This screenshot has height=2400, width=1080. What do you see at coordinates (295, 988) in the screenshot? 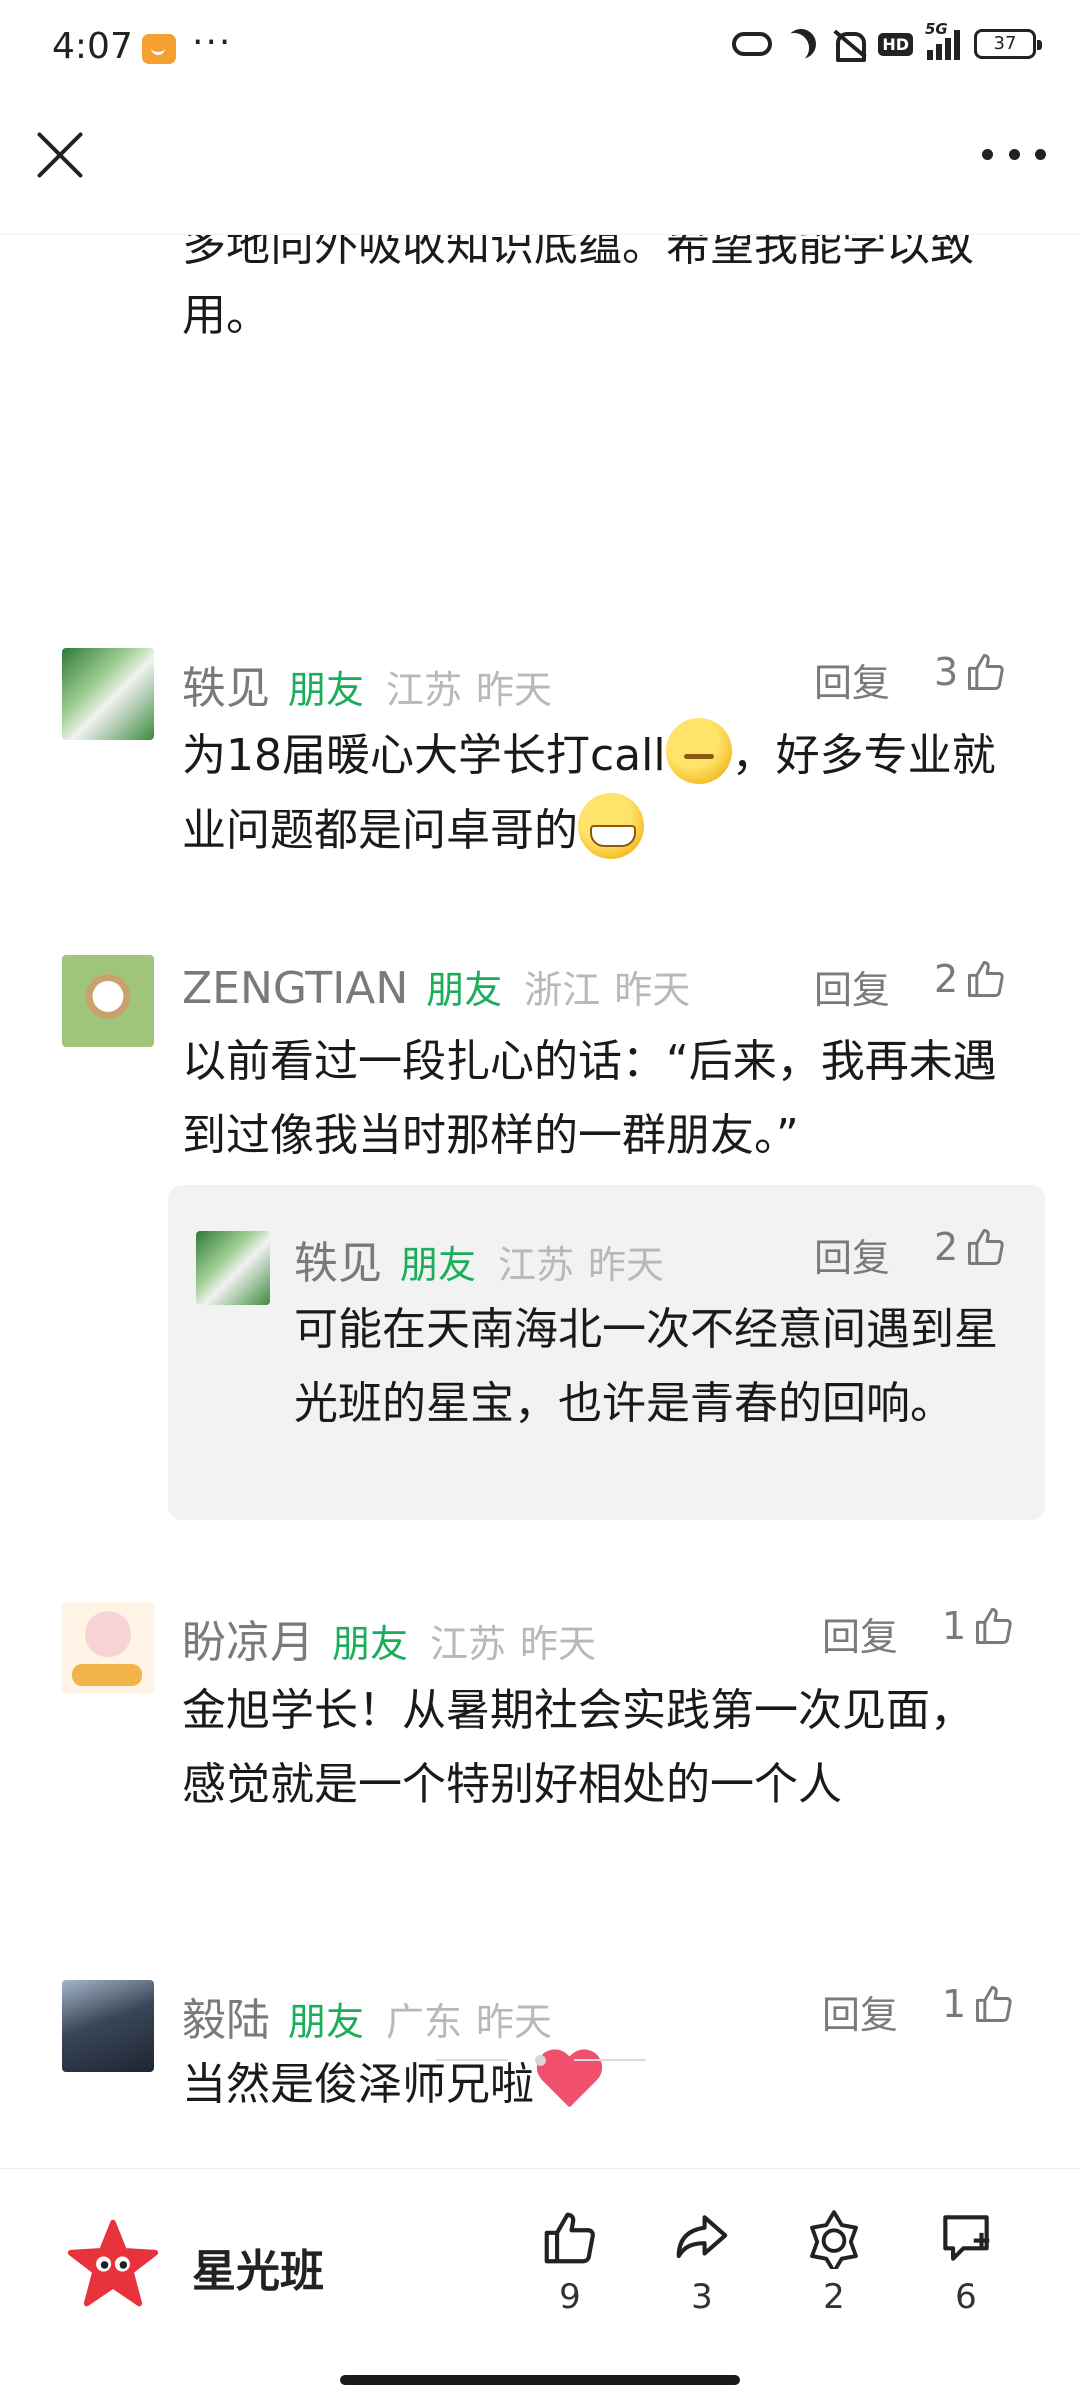
I see `username: ZENGTIAN` at bounding box center [295, 988].